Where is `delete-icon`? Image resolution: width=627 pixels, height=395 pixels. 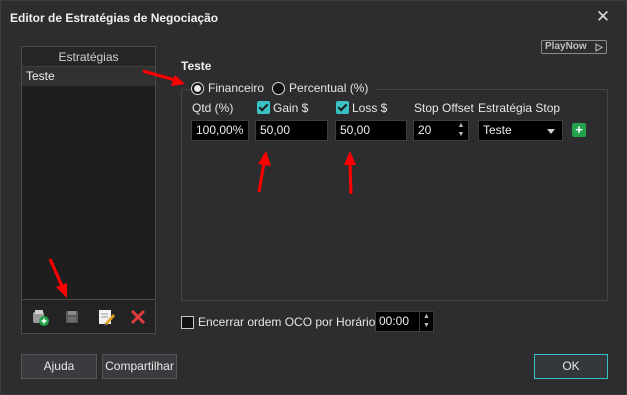 delete-icon is located at coordinates (138, 317).